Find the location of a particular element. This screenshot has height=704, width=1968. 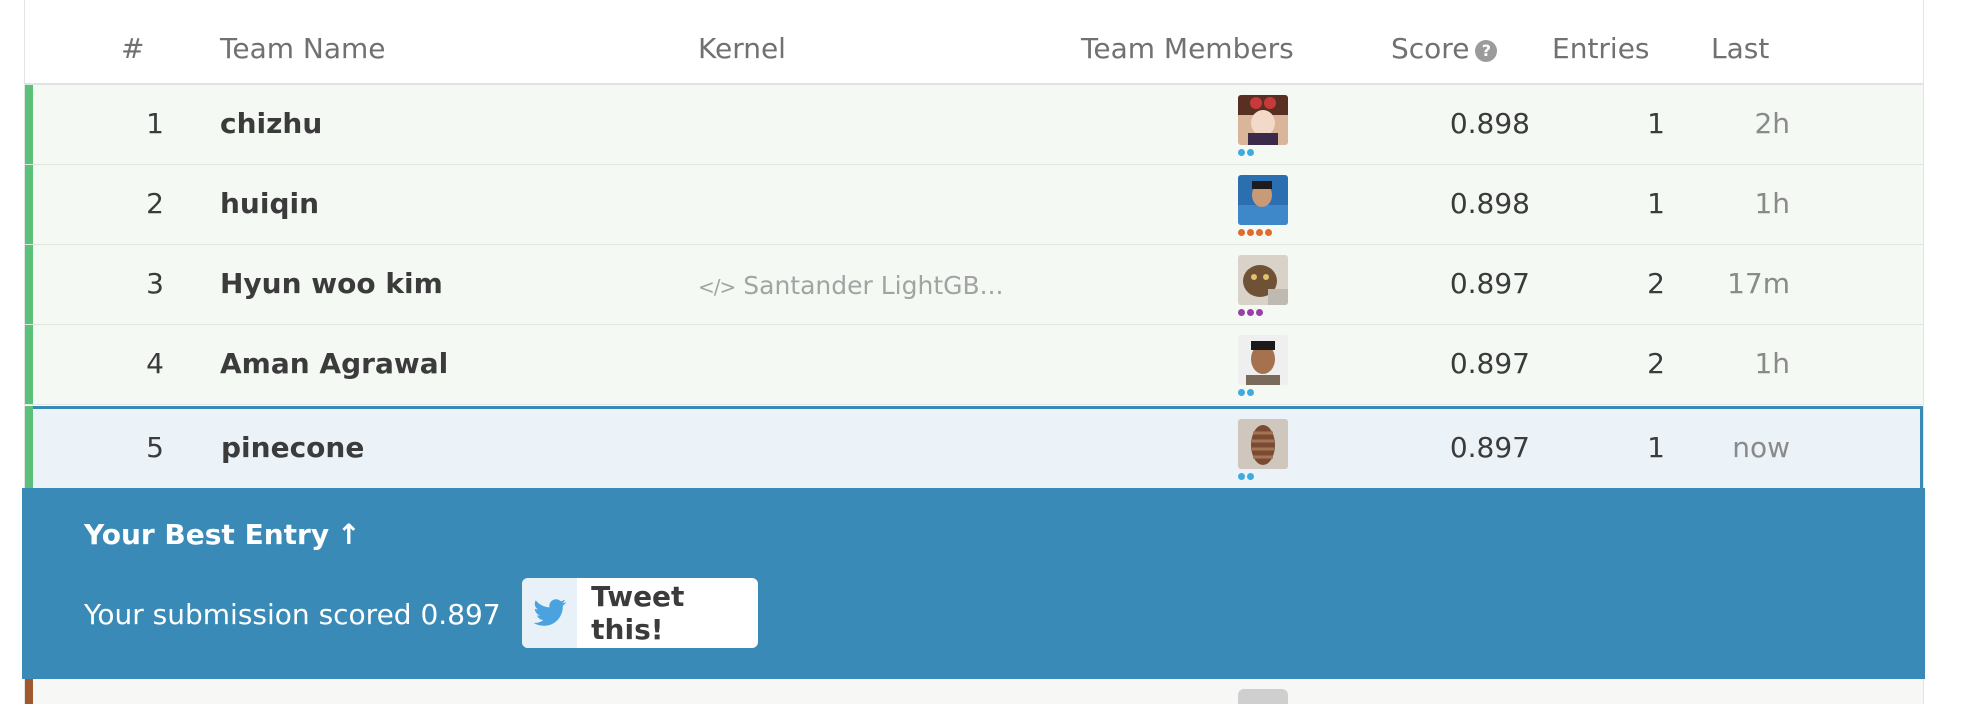

row-rank: 4 is located at coordinates (155, 363).